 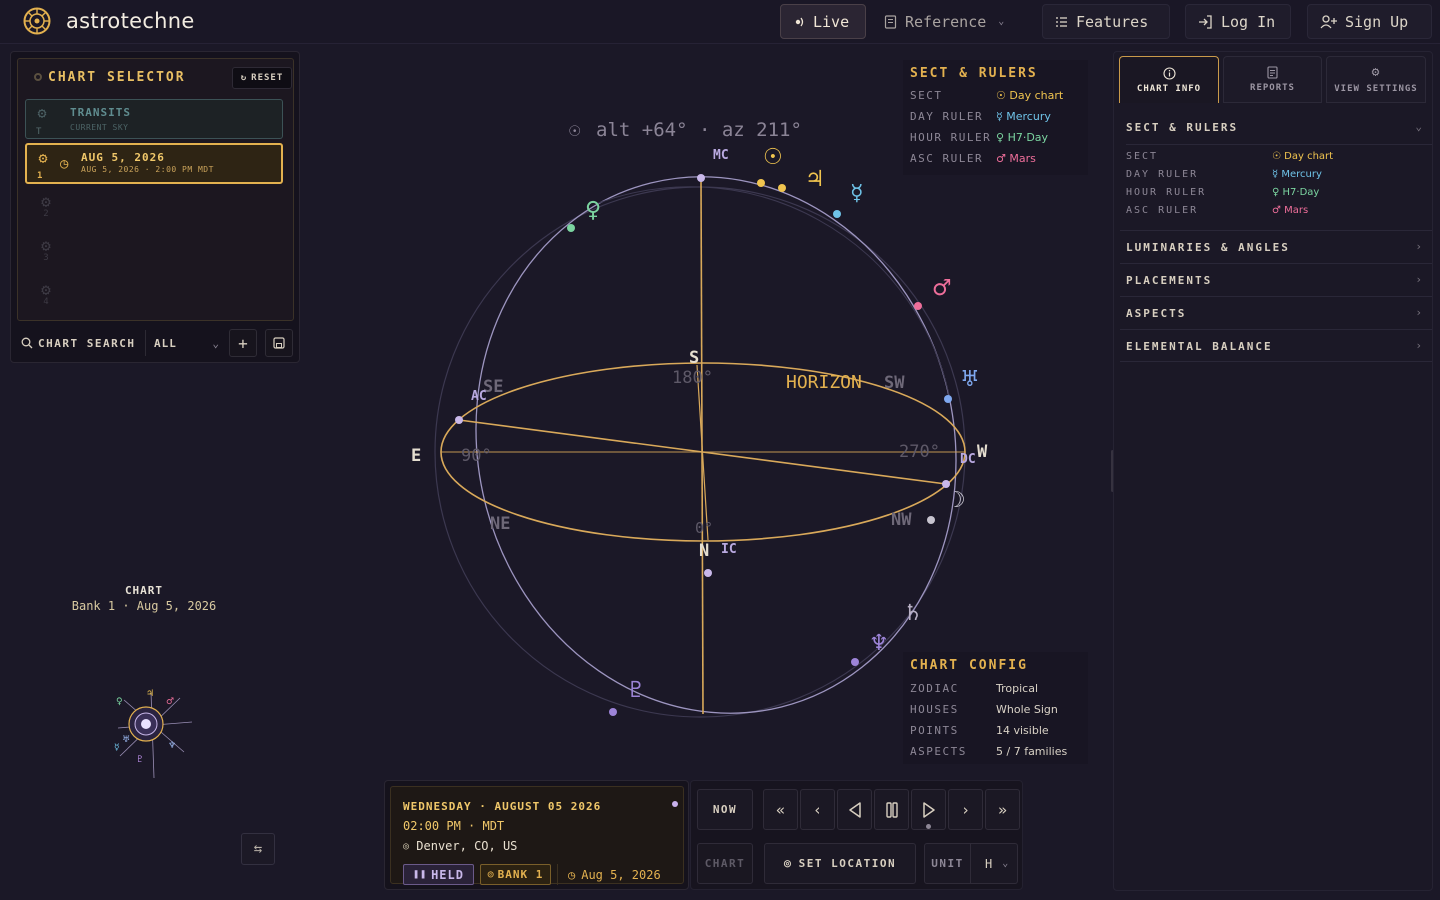 What do you see at coordinates (262, 78) in the screenshot?
I see `reset-button: ↻ RESET` at bounding box center [262, 78].